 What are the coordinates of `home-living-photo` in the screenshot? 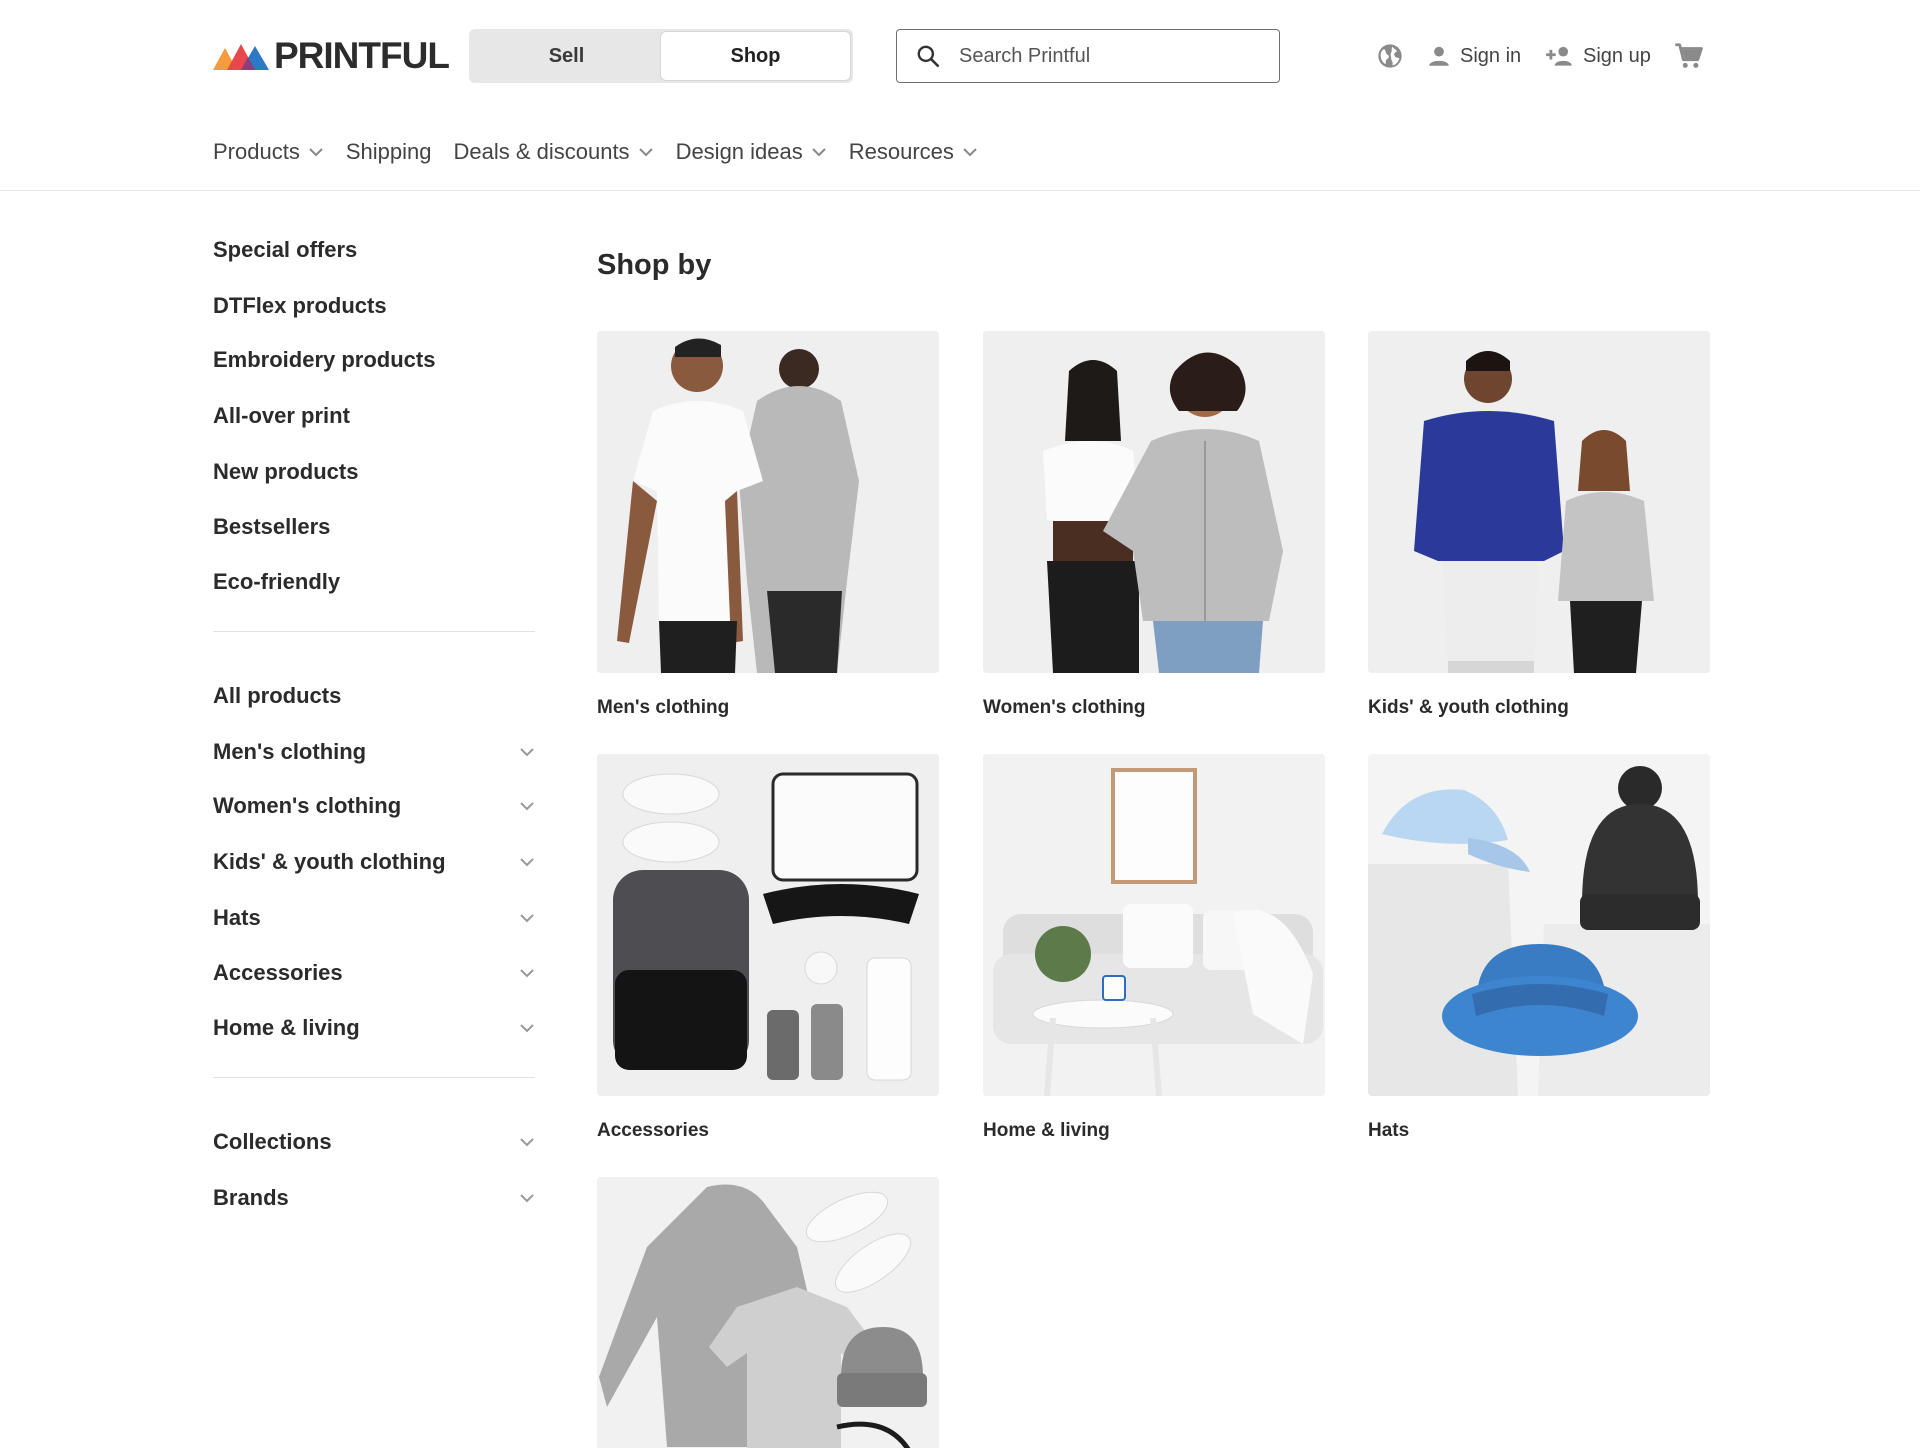 It's located at (1154, 925).